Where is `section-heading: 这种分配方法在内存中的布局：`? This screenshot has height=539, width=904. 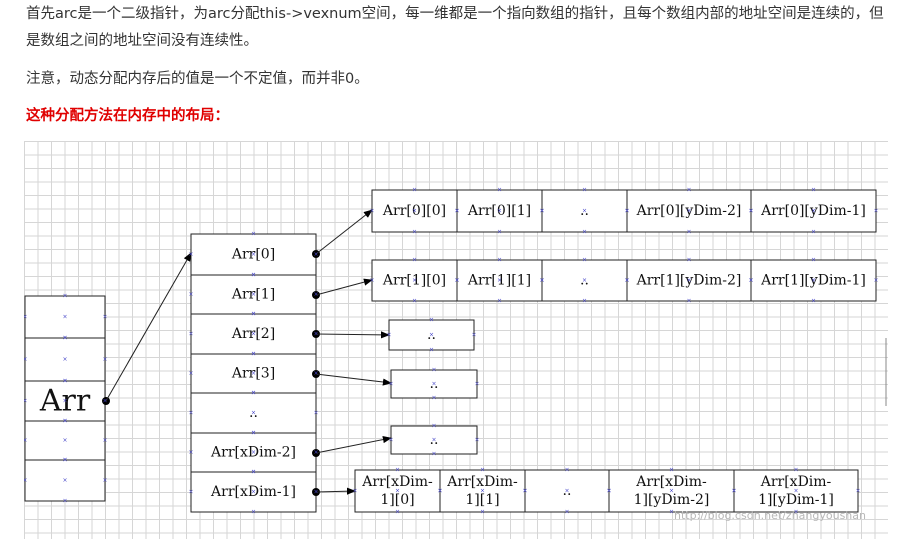 section-heading: 这种分配方法在内存中的布局： is located at coordinates (127, 116).